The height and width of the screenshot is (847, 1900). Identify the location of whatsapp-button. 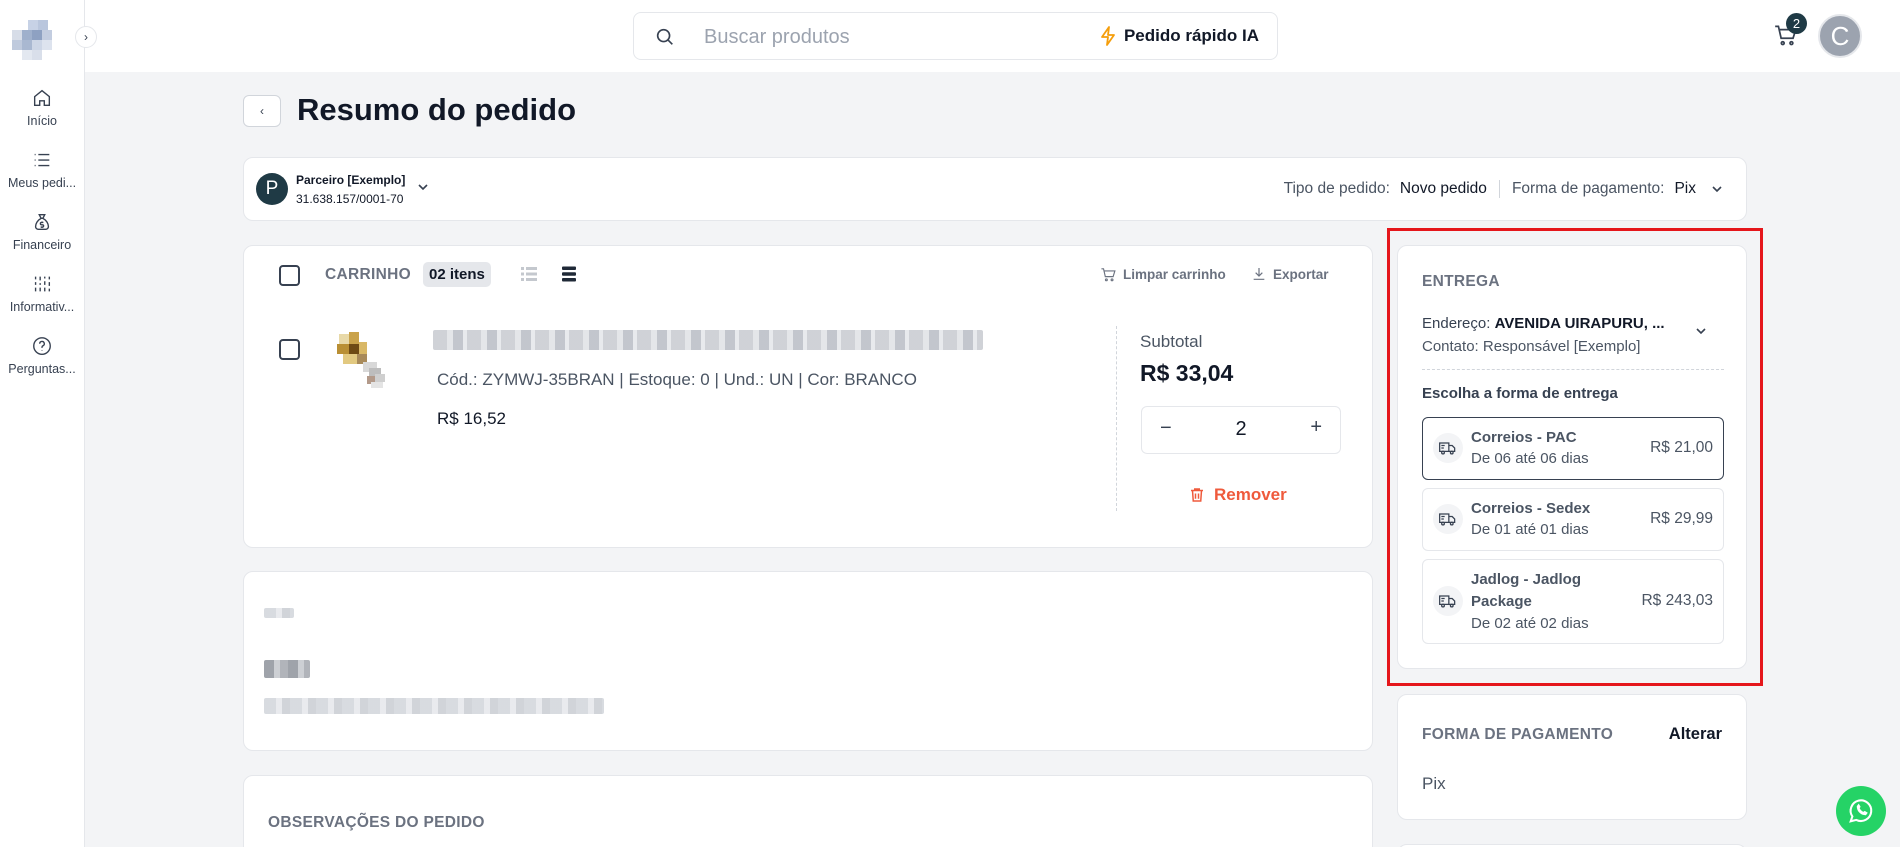
(1861, 811).